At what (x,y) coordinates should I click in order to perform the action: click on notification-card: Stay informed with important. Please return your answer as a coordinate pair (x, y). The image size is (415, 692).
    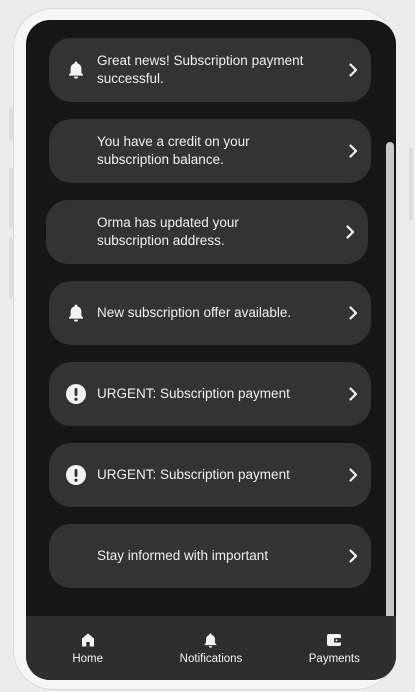
    Looking at the image, I should click on (210, 556).